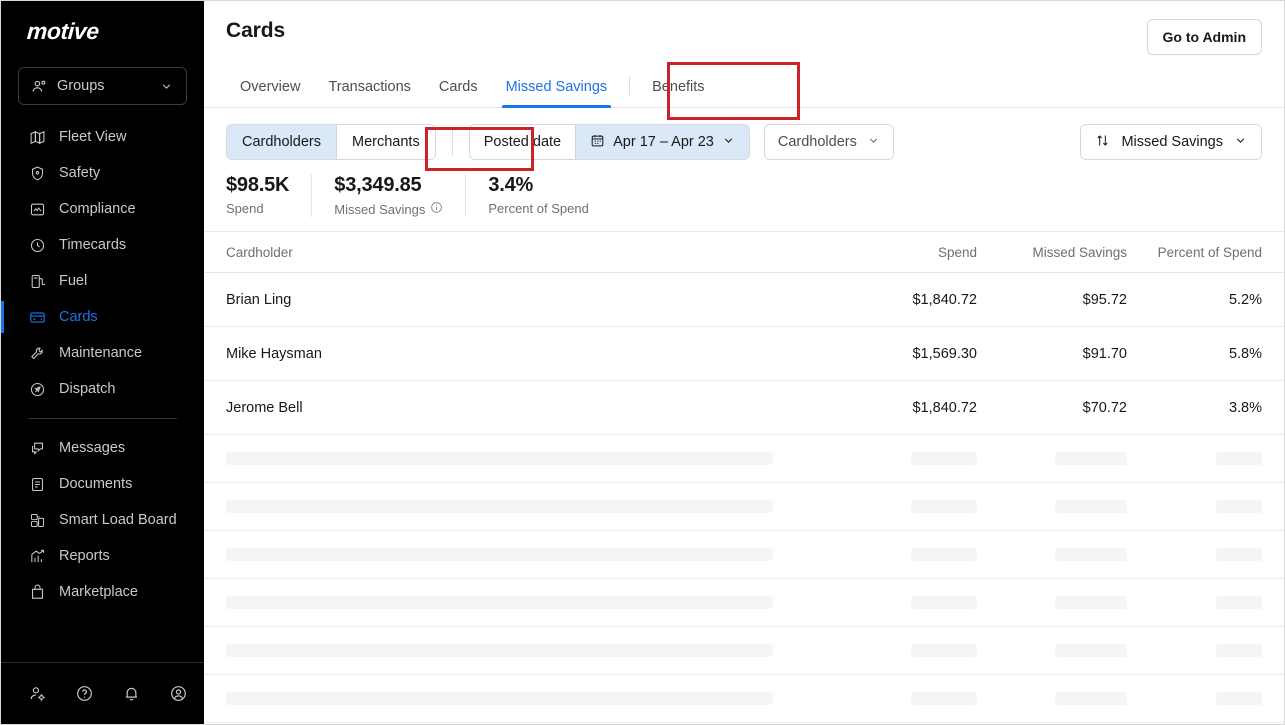 Image resolution: width=1285 pixels, height=725 pixels. Describe the element at coordinates (388, 209) in the screenshot. I see `stat-label: Missed Savings` at that location.